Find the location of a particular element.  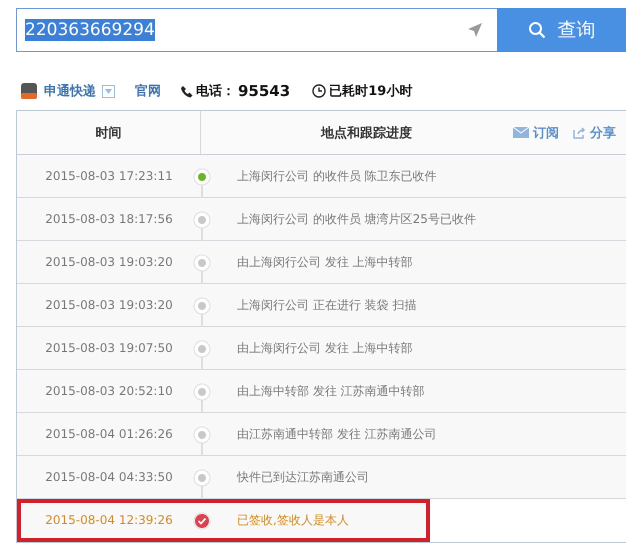

tracking-event: 上海闵行公司 正在进行 装袋 扫描 is located at coordinates (326, 305).